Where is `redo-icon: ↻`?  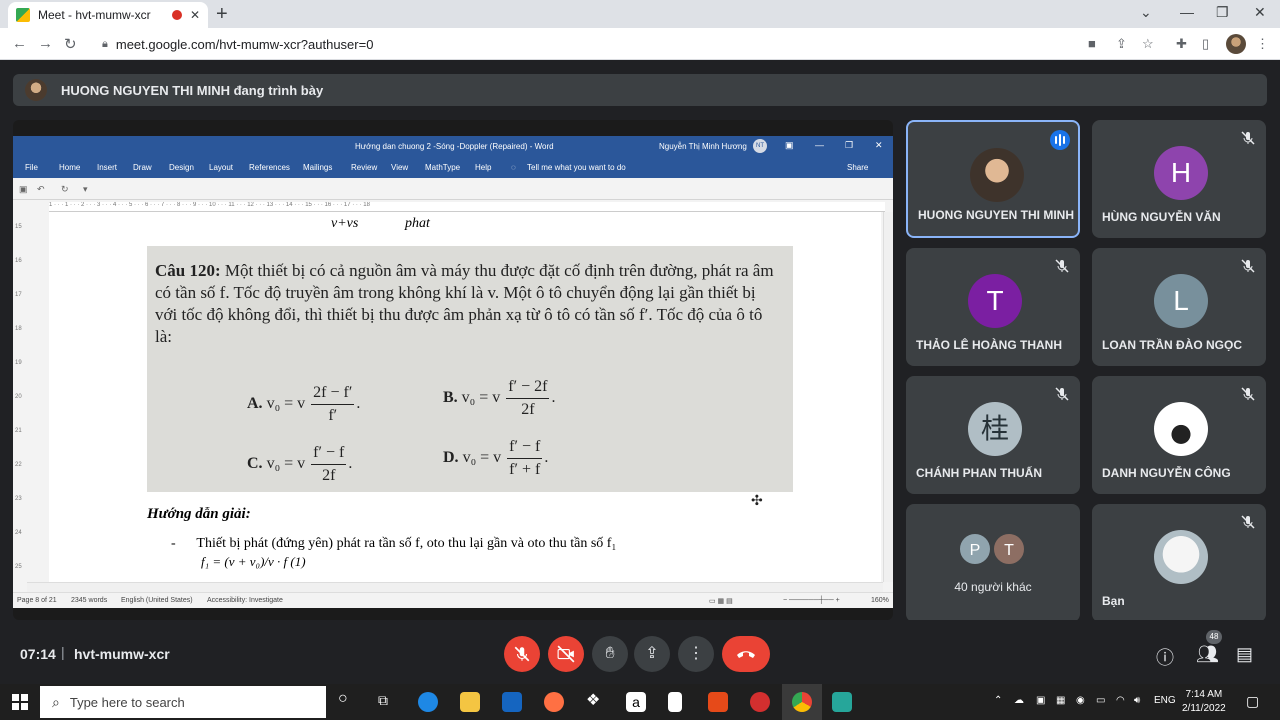
redo-icon: ↻ is located at coordinates (65, 189).